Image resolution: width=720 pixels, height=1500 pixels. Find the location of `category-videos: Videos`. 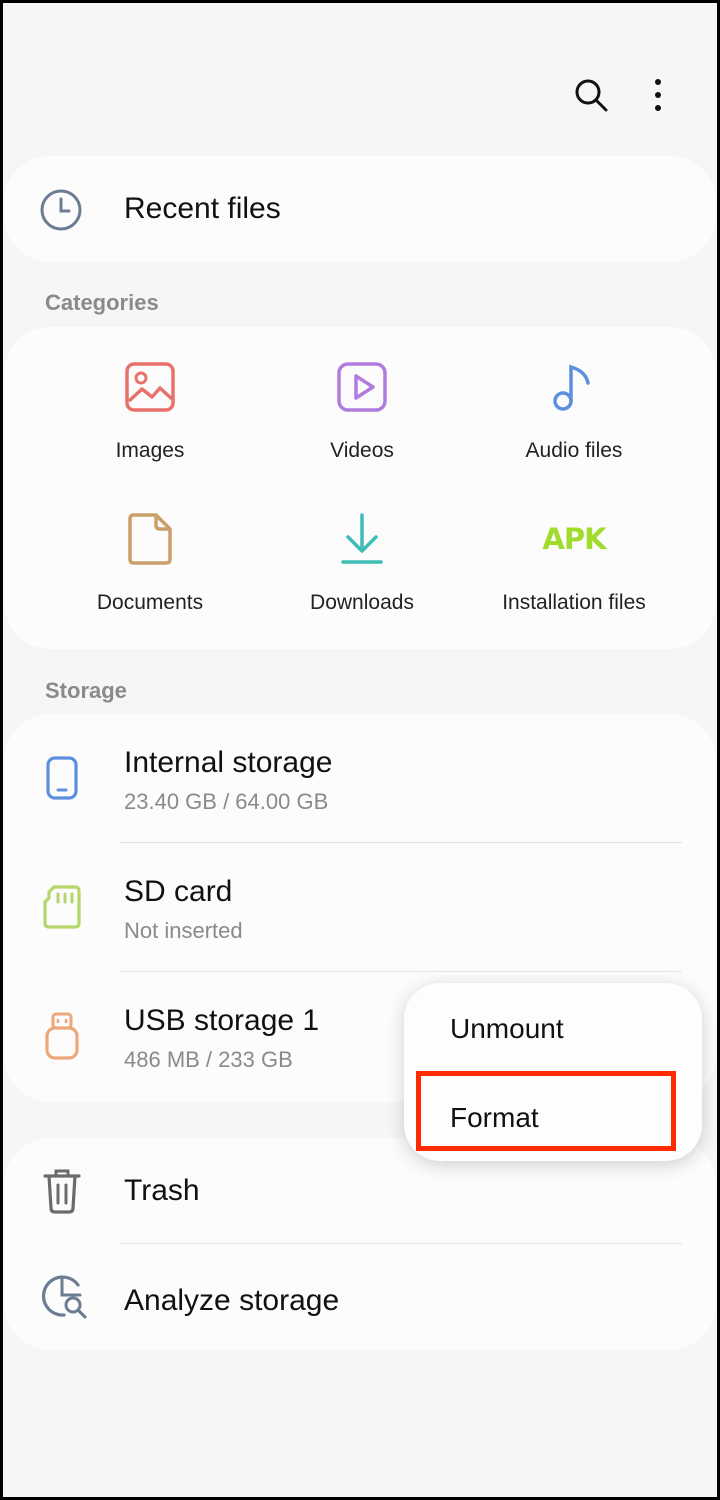

category-videos: Videos is located at coordinates (362, 410).